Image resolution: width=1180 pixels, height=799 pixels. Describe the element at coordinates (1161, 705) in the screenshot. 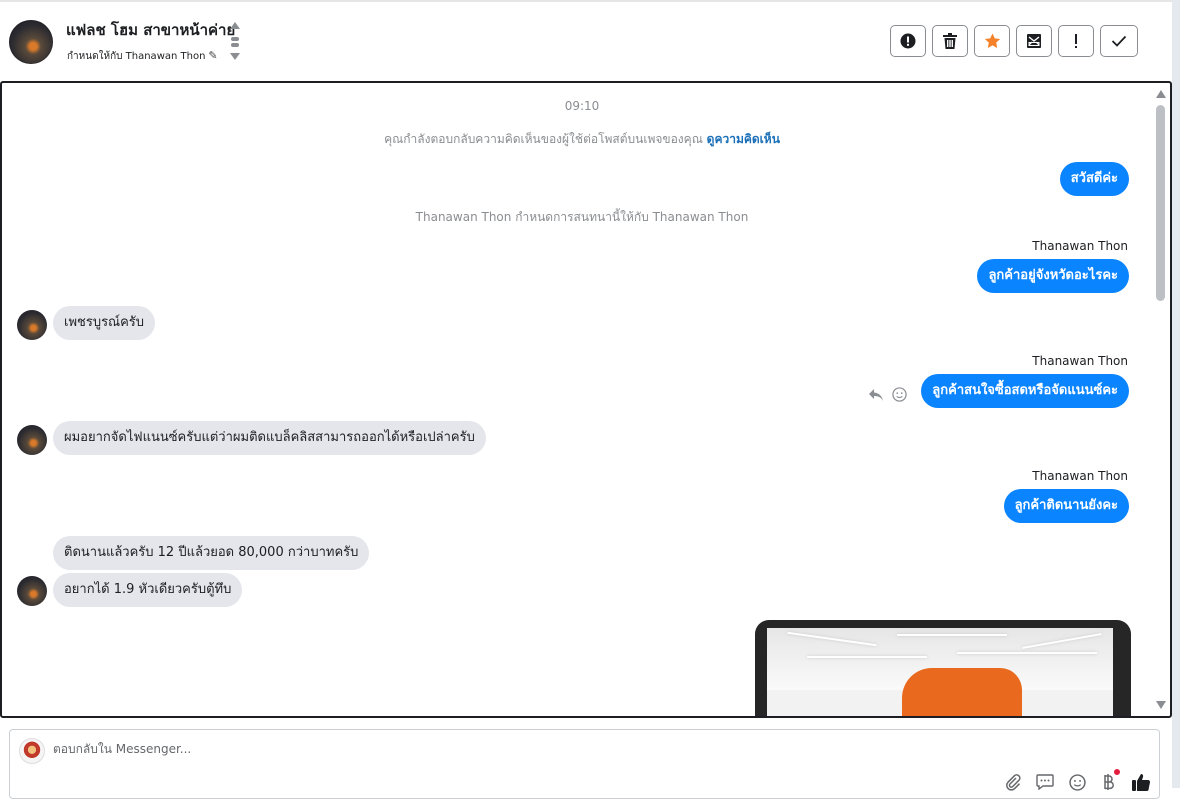

I see `scroll-down-arrow-icon` at that location.